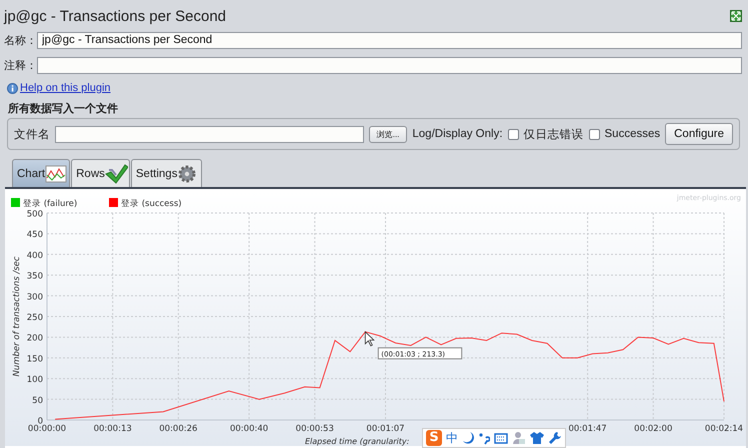 Image resolution: width=748 pixels, height=448 pixels. I want to click on check-mark-icon, so click(116, 174).